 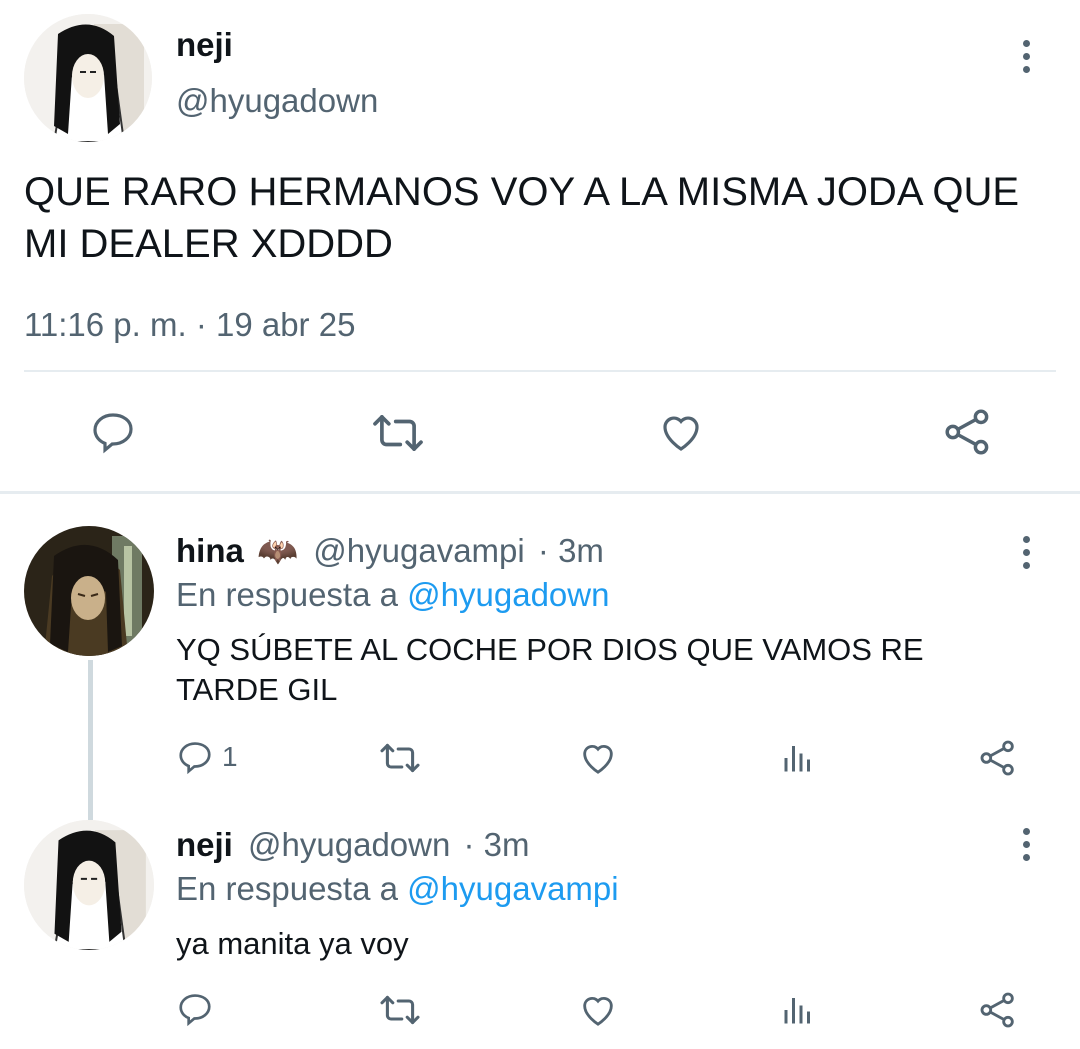 I want to click on replying-to: En respuesta a @hyugadown, so click(x=392, y=595).